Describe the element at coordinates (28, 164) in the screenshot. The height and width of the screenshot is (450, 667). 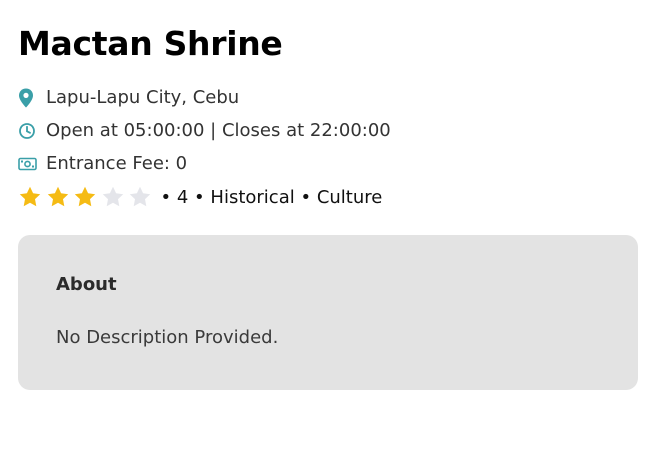
I see `money-icon` at that location.